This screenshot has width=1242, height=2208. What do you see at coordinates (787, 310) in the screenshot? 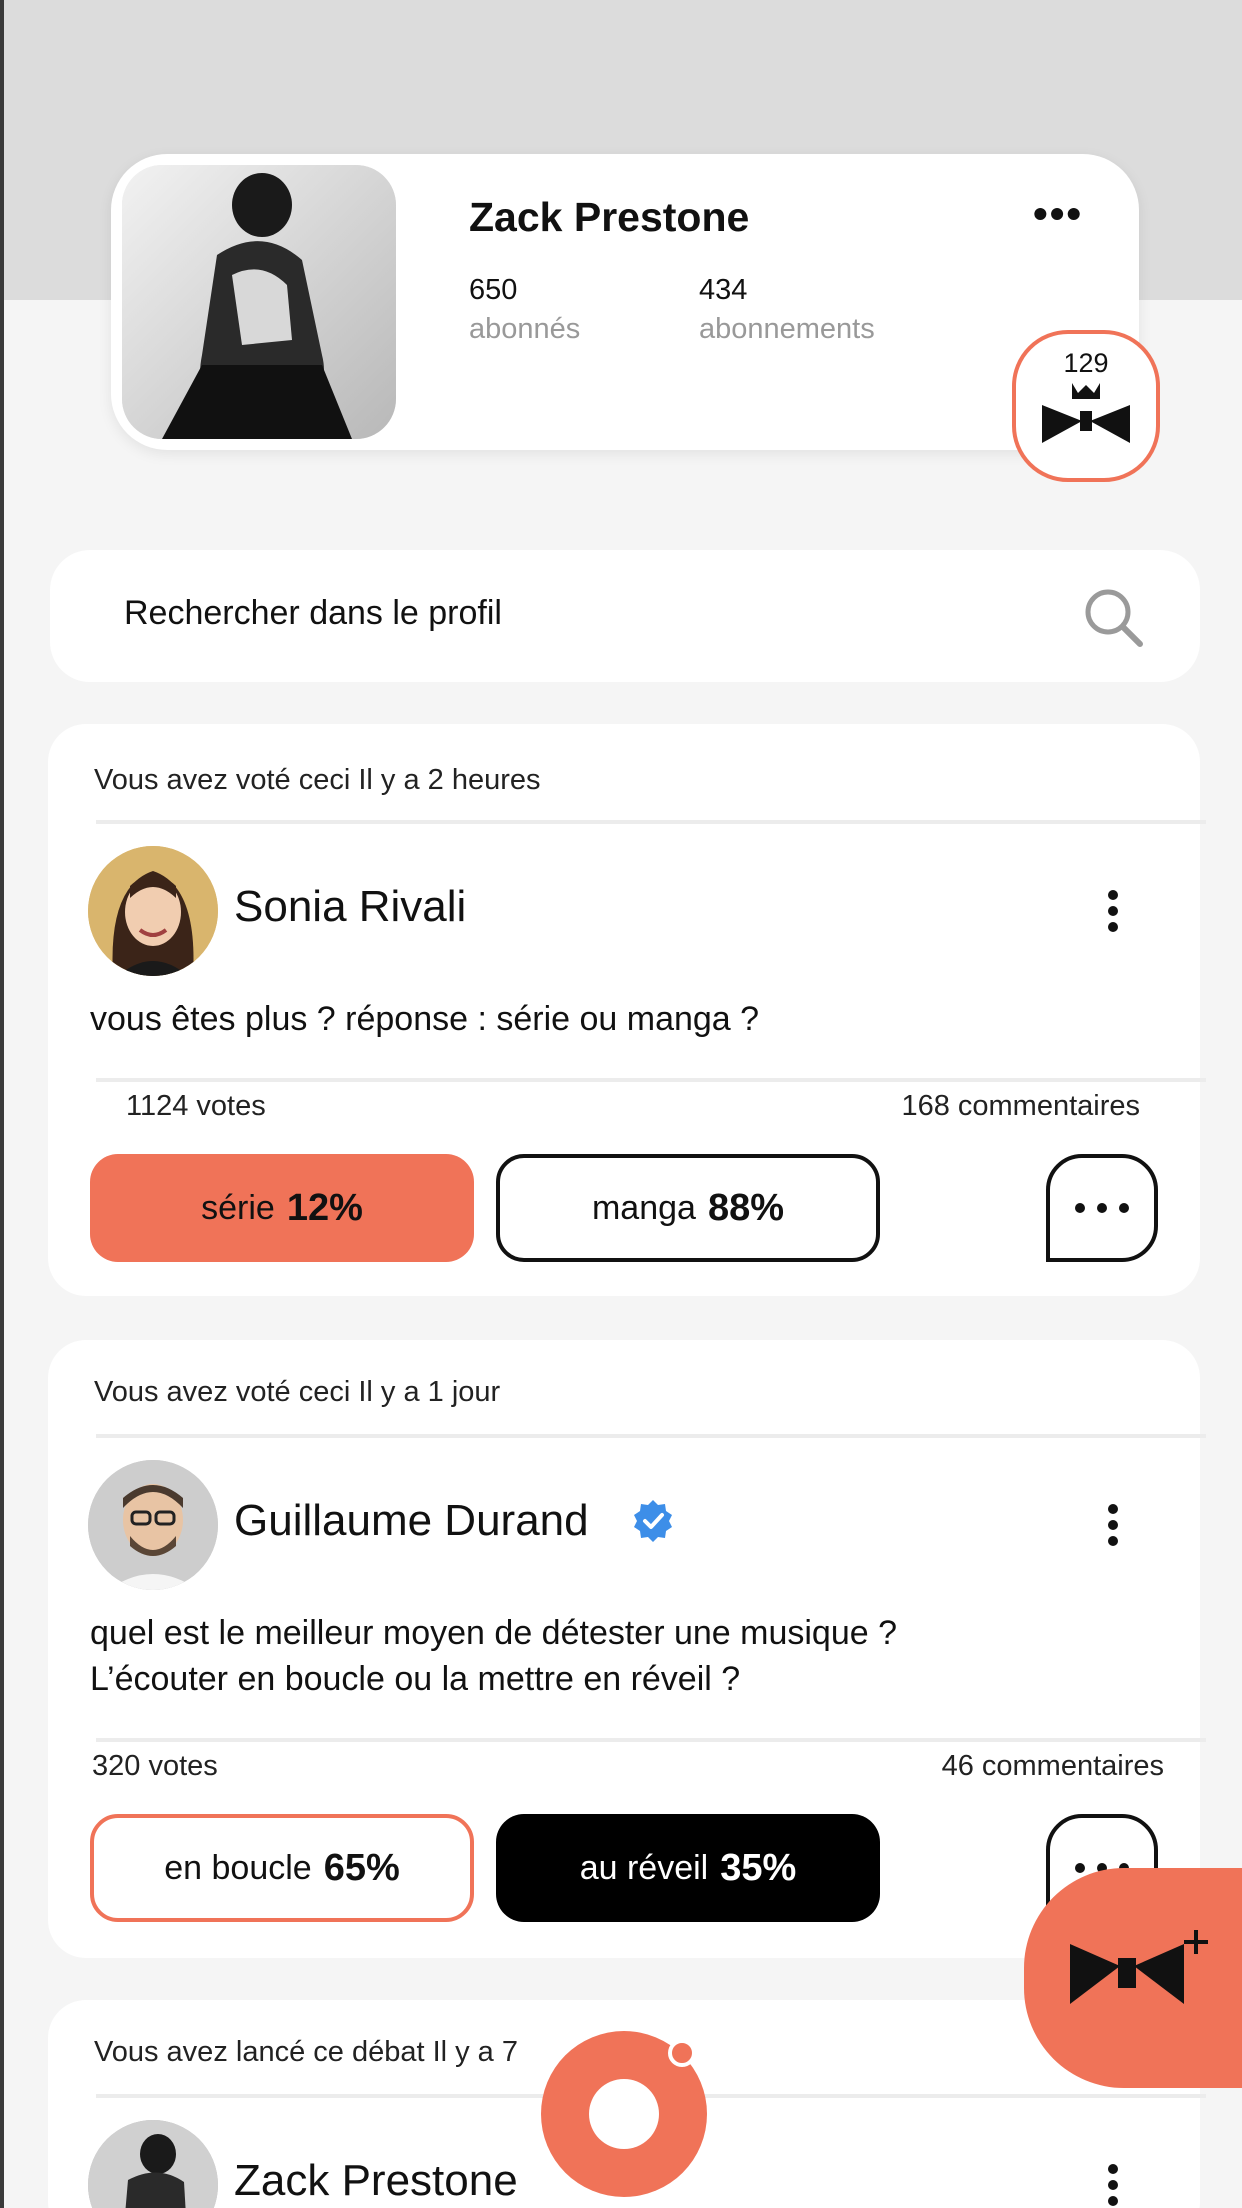
I see `following-stat: 434 abonnements` at bounding box center [787, 310].